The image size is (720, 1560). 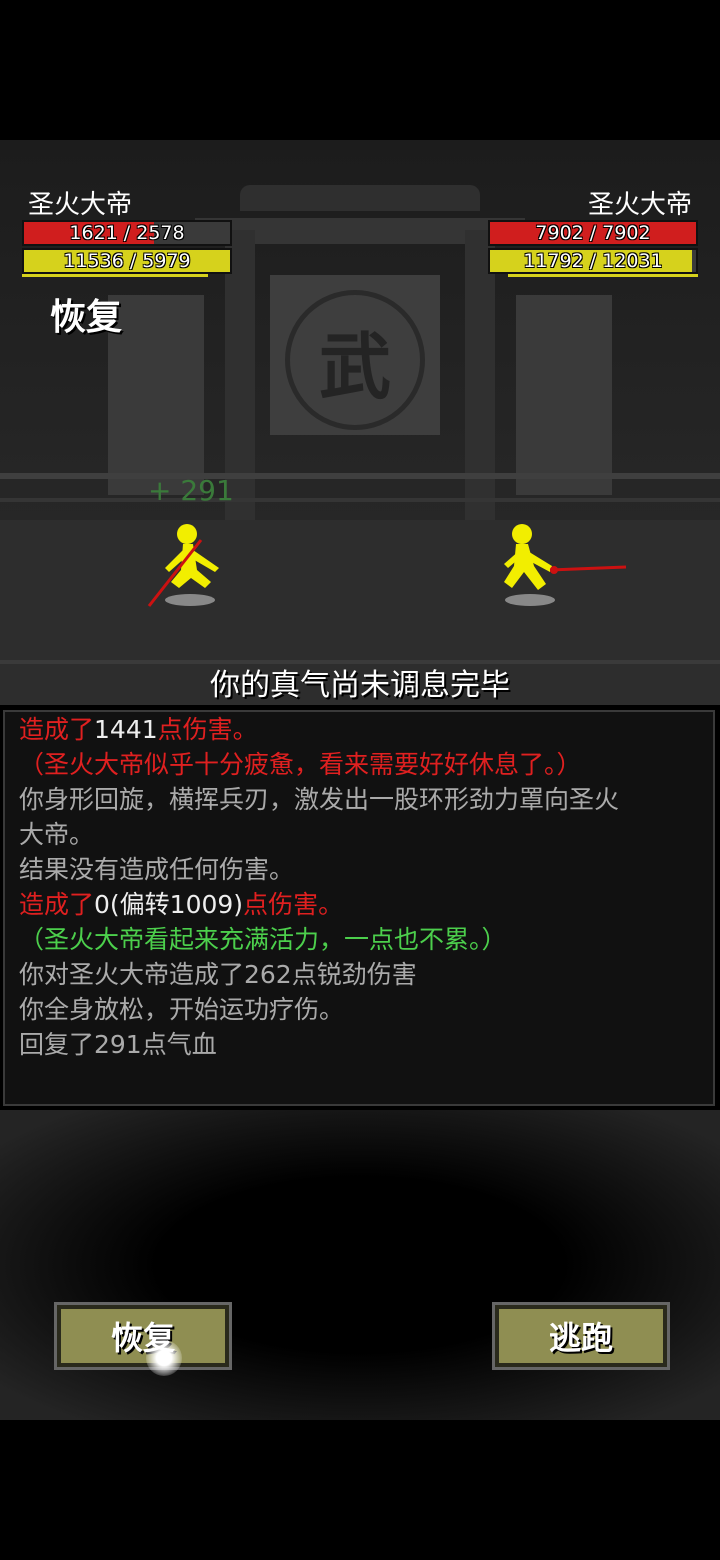 What do you see at coordinates (360, 500) in the screenshot?
I see `fence-rail-lower` at bounding box center [360, 500].